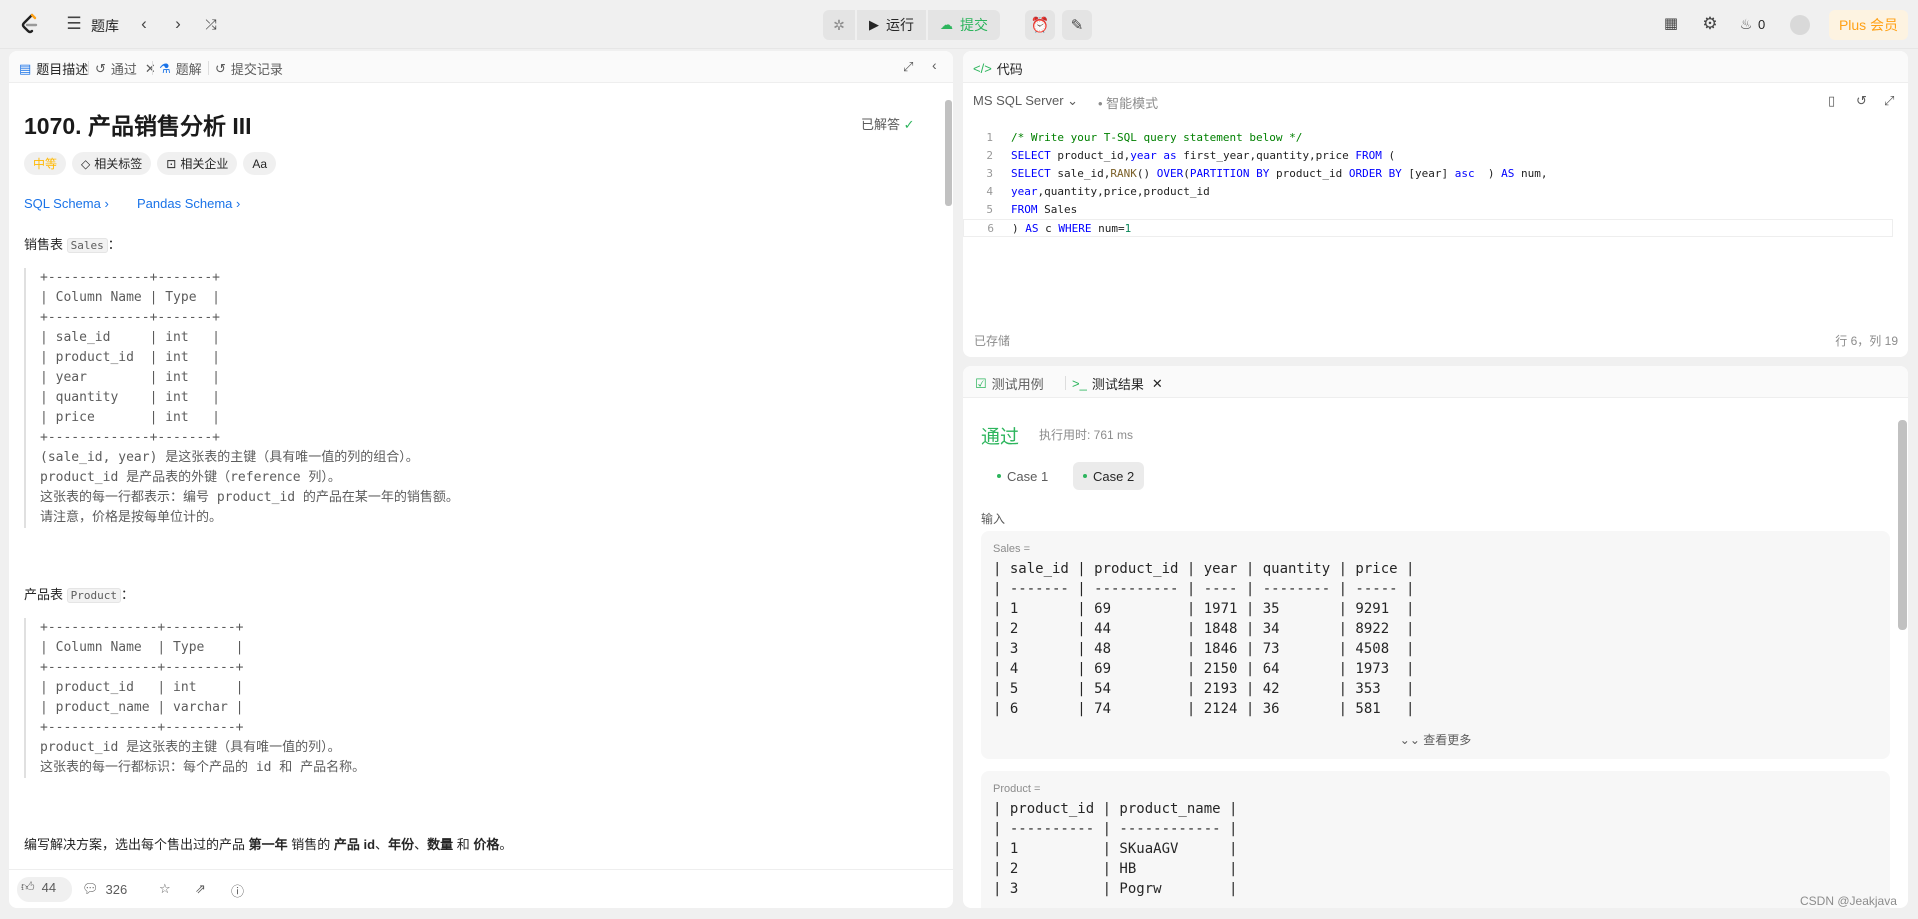  Describe the element at coordinates (1710, 24) in the screenshot. I see `gear-icon: ⚙` at that location.